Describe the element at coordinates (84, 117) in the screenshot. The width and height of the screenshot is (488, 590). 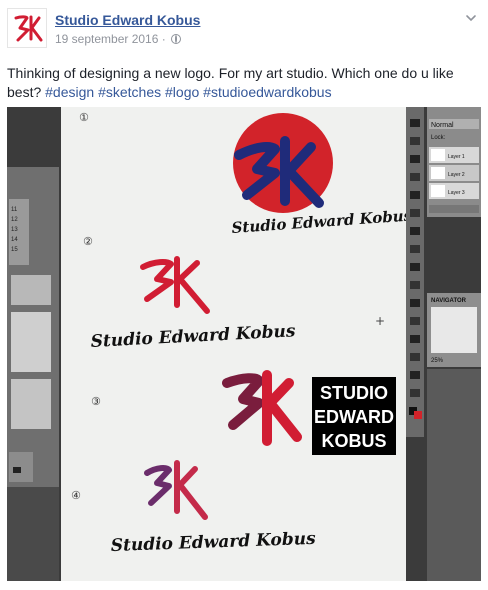
I see `option-number-1: ①` at that location.